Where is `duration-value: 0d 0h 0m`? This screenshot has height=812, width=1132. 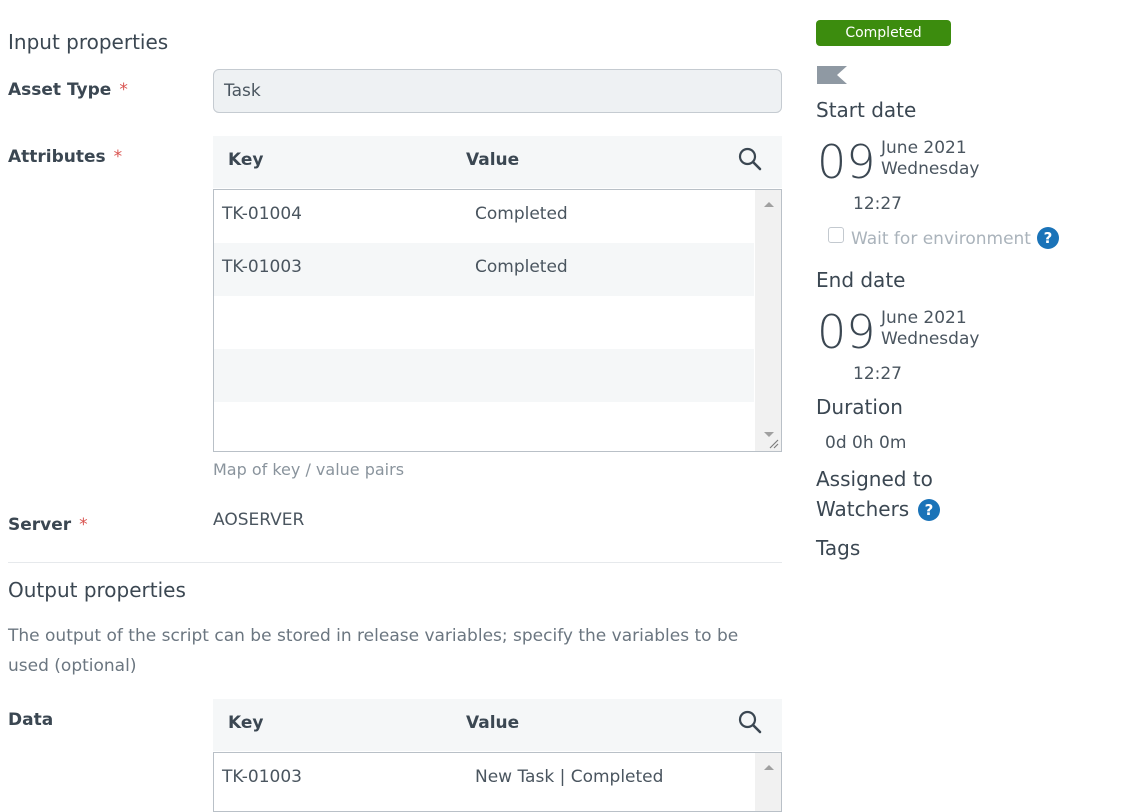
duration-value: 0d 0h 0m is located at coordinates (866, 443).